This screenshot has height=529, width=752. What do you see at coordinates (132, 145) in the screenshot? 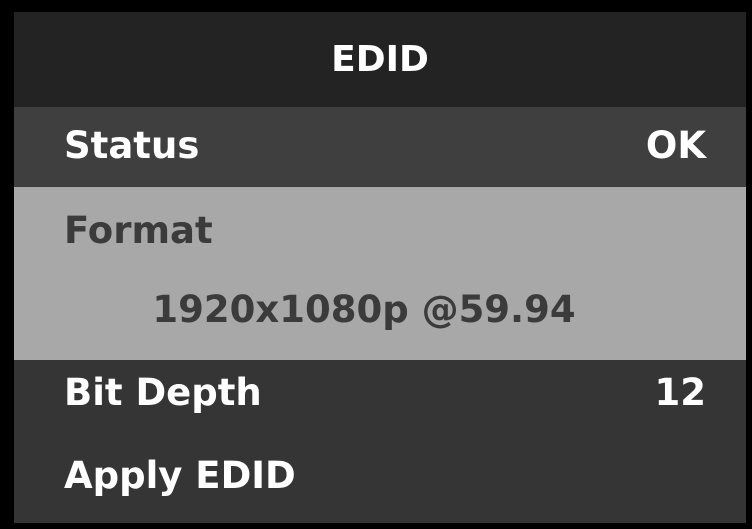
I see `status-label: Status` at bounding box center [132, 145].